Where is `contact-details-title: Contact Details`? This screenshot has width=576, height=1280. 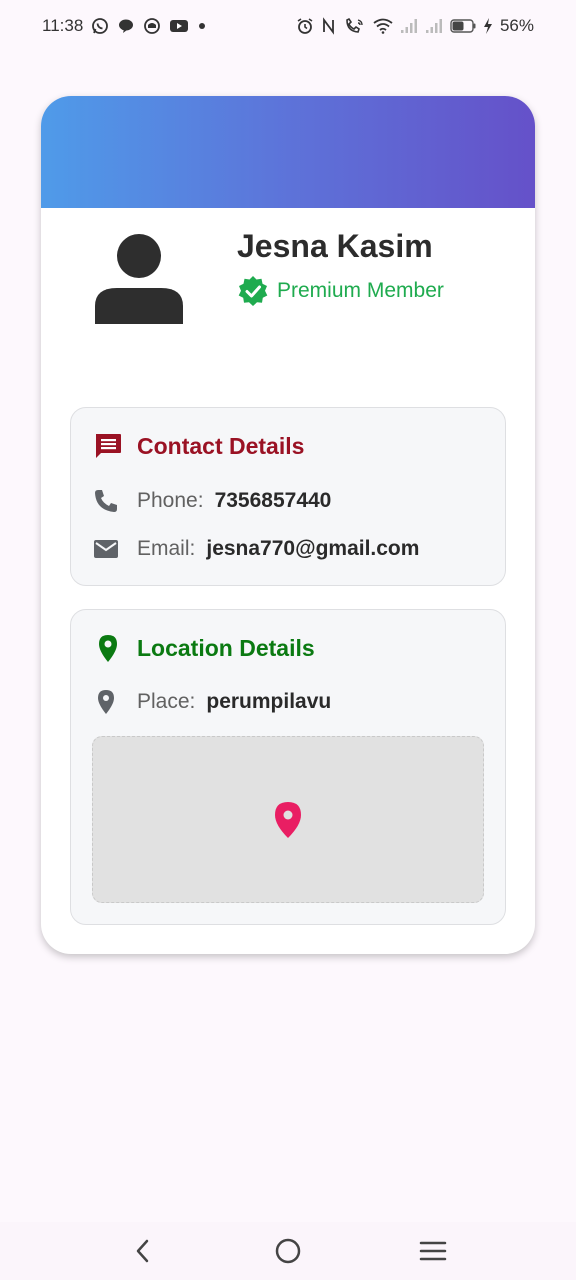
contact-details-title: Contact Details is located at coordinates (198, 446).